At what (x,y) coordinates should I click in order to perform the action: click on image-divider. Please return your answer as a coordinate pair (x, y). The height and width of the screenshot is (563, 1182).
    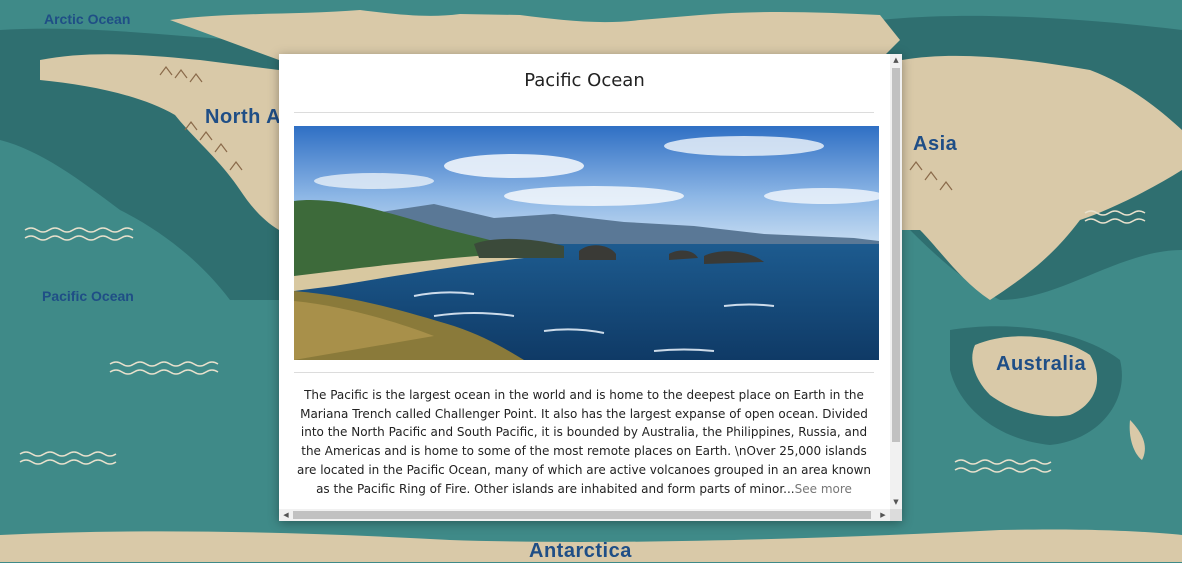
    Looking at the image, I should click on (584, 372).